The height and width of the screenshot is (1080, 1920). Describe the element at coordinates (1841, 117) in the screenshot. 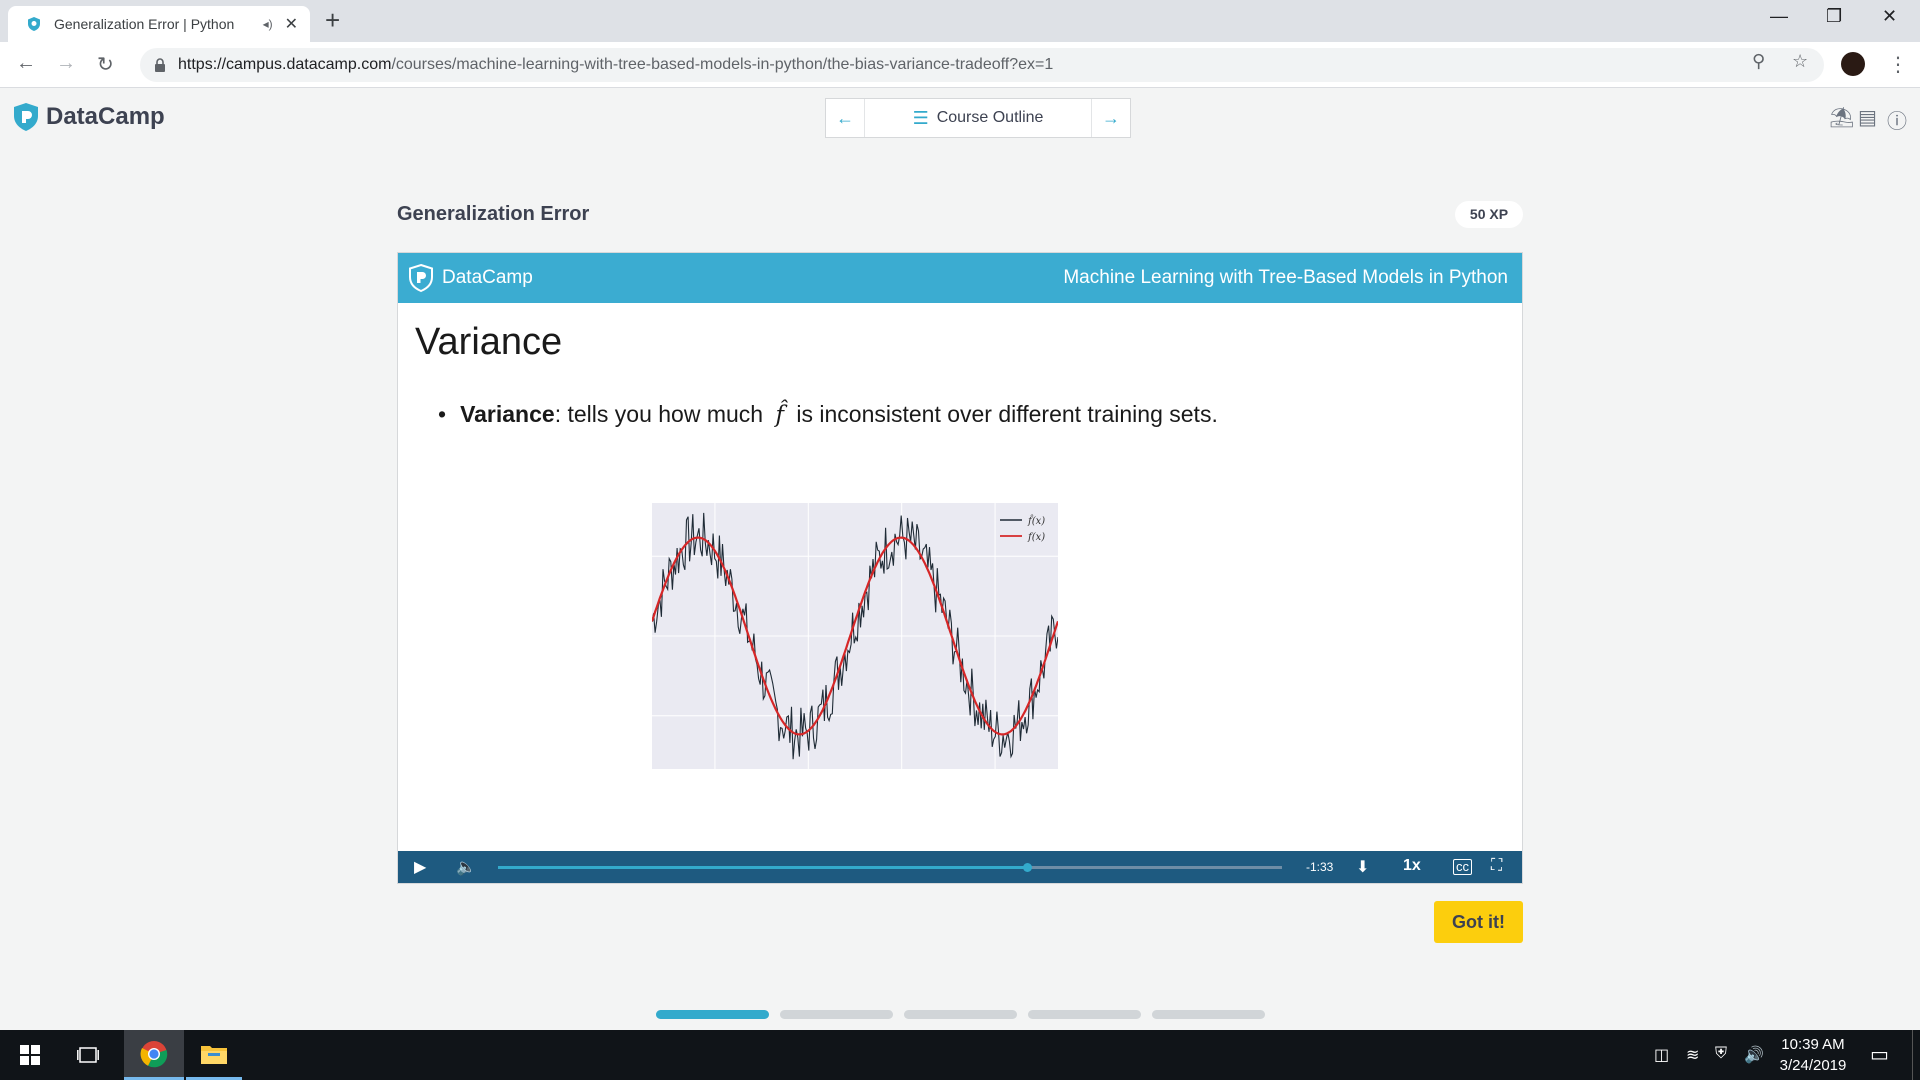

I see `notifications-icon: ⛱` at that location.